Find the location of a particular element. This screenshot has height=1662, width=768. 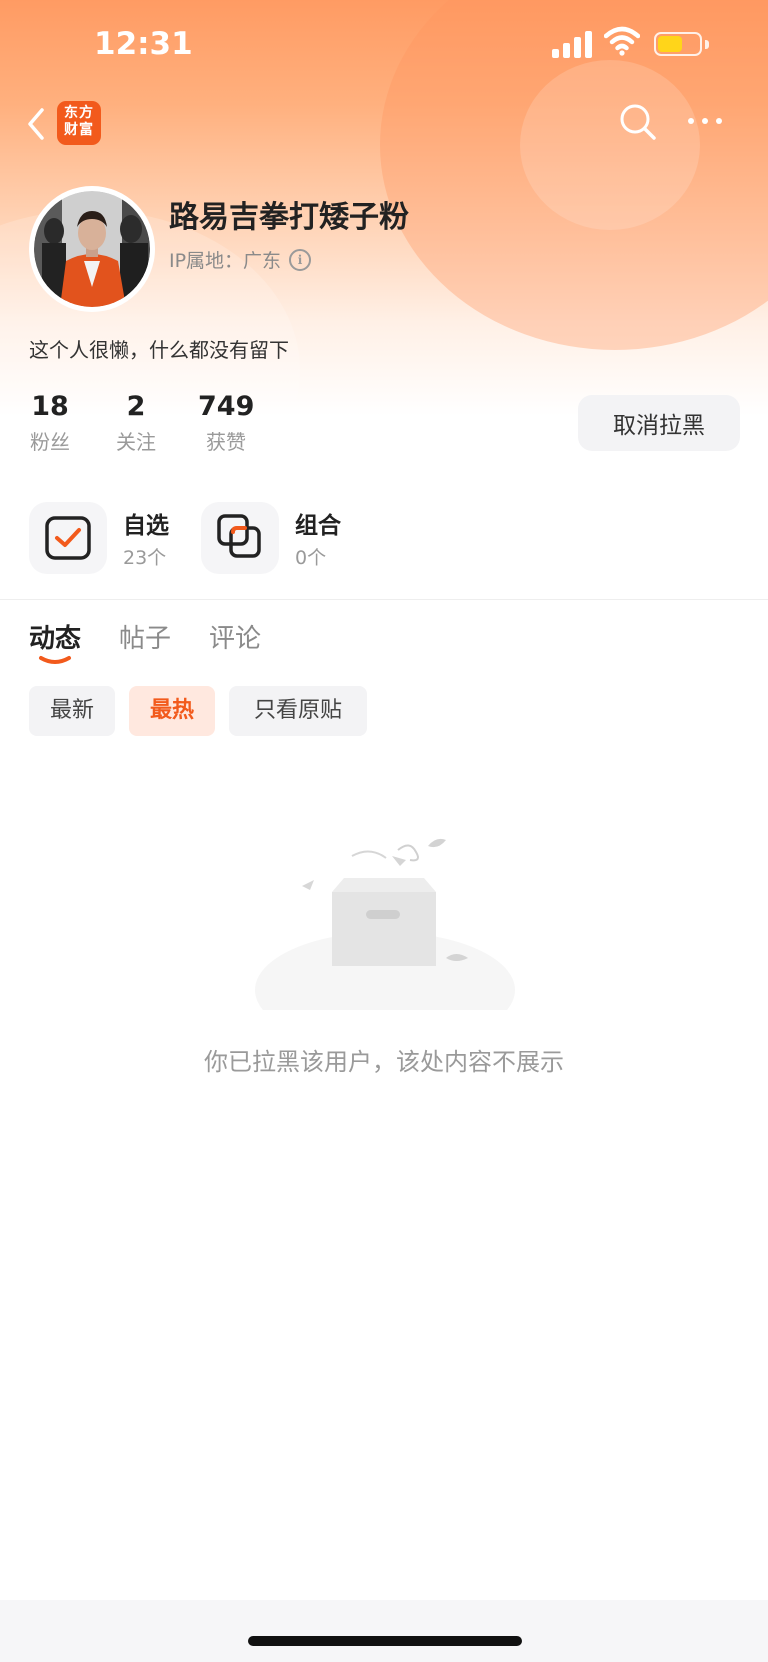

stat-likes: 749 获赞 is located at coordinates (226, 423).